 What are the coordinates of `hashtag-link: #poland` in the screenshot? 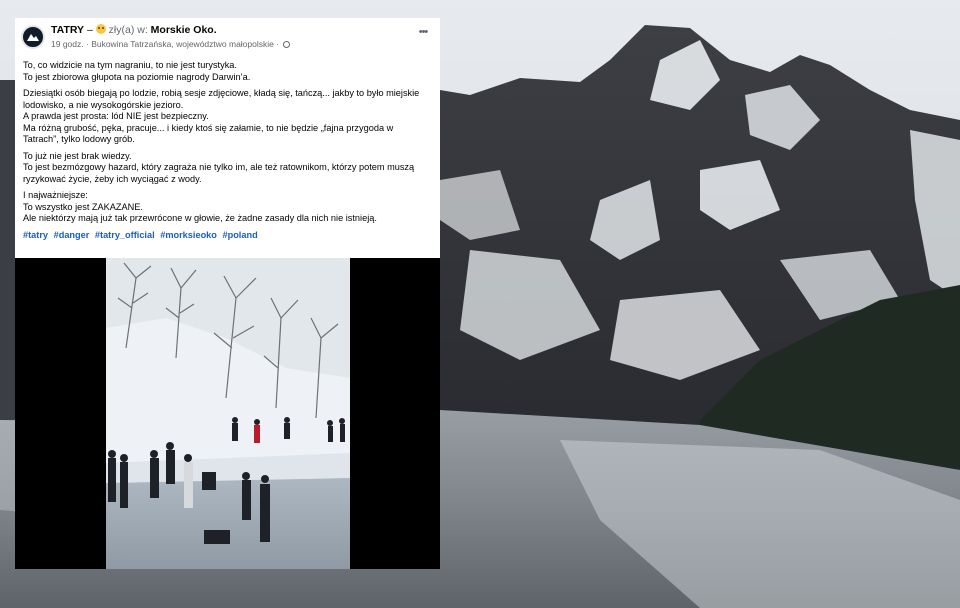 It's located at (239, 235).